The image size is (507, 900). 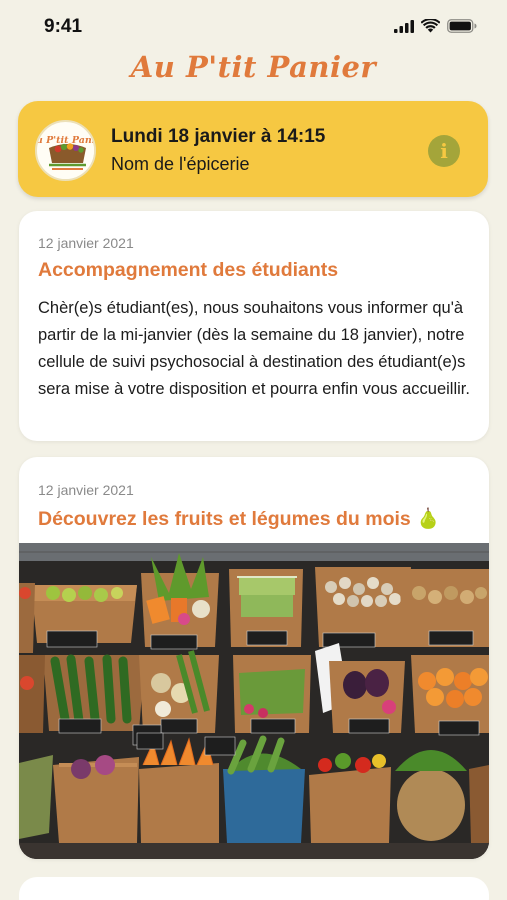 What do you see at coordinates (218, 136) in the screenshot?
I see `pickup-date: Lundi 18 janvier à 14:15` at bounding box center [218, 136].